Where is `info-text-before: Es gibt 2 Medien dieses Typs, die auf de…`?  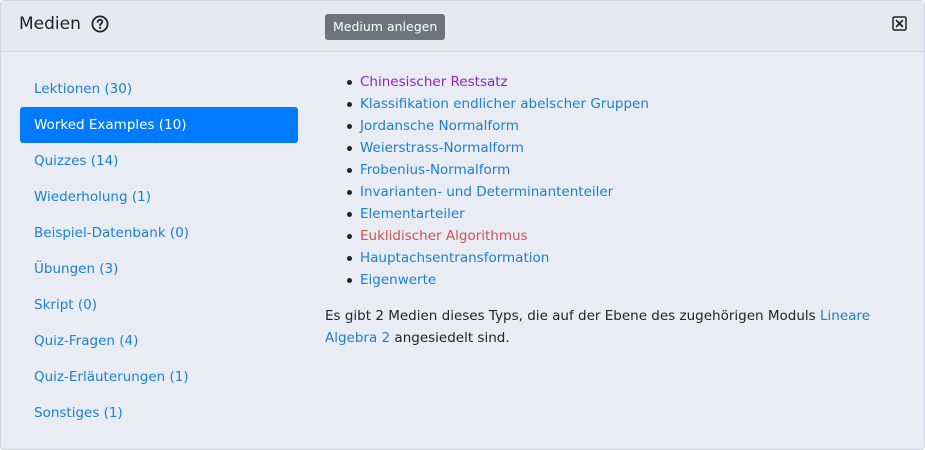
info-text-before: Es gibt 2 Medien dieses Typs, die auf de… is located at coordinates (572, 316).